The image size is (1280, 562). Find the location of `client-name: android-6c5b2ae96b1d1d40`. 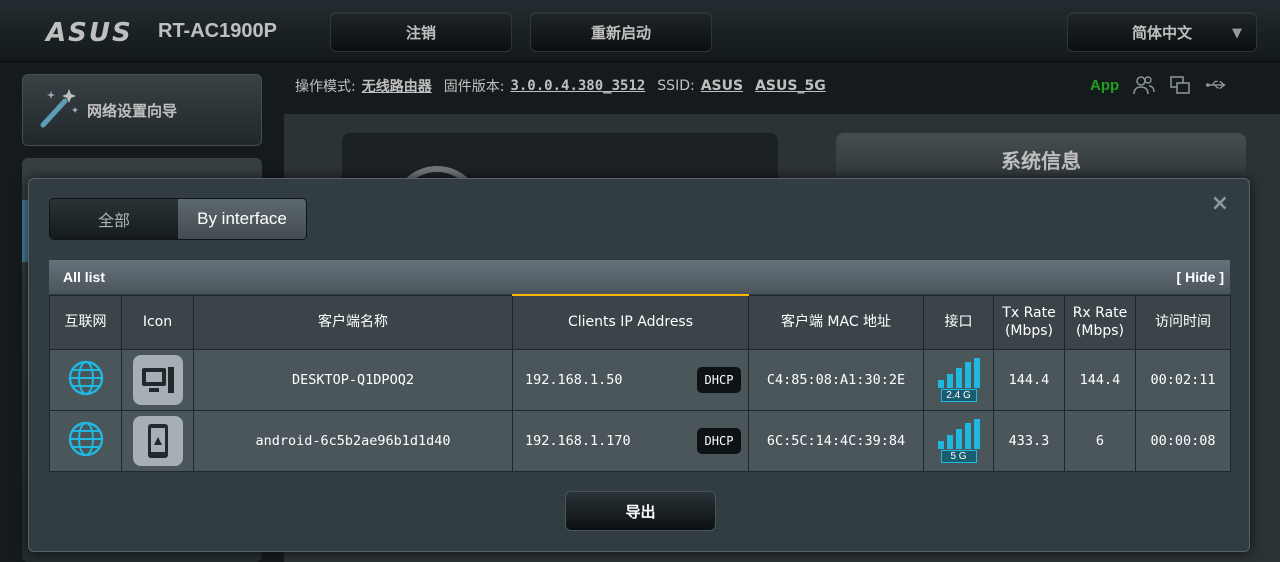

client-name: android-6c5b2ae96b1d1d40 is located at coordinates (353, 440).